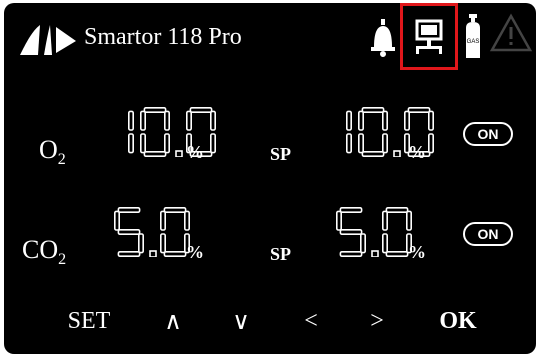 This screenshot has height=357, width=540. I want to click on down-button: ∨, so click(241, 321).